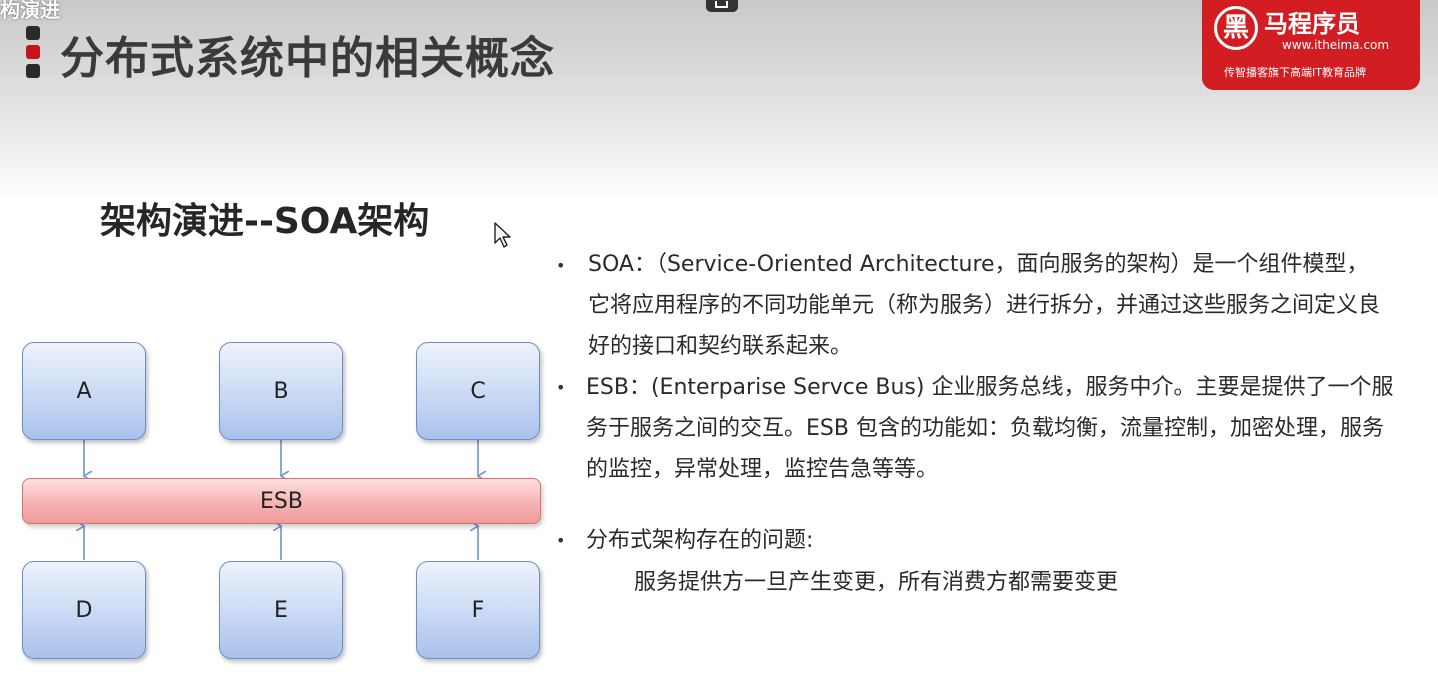  Describe the element at coordinates (1295, 72) in the screenshot. I see `logo-slogan: 传智播客旗下高端IT教育品牌` at that location.